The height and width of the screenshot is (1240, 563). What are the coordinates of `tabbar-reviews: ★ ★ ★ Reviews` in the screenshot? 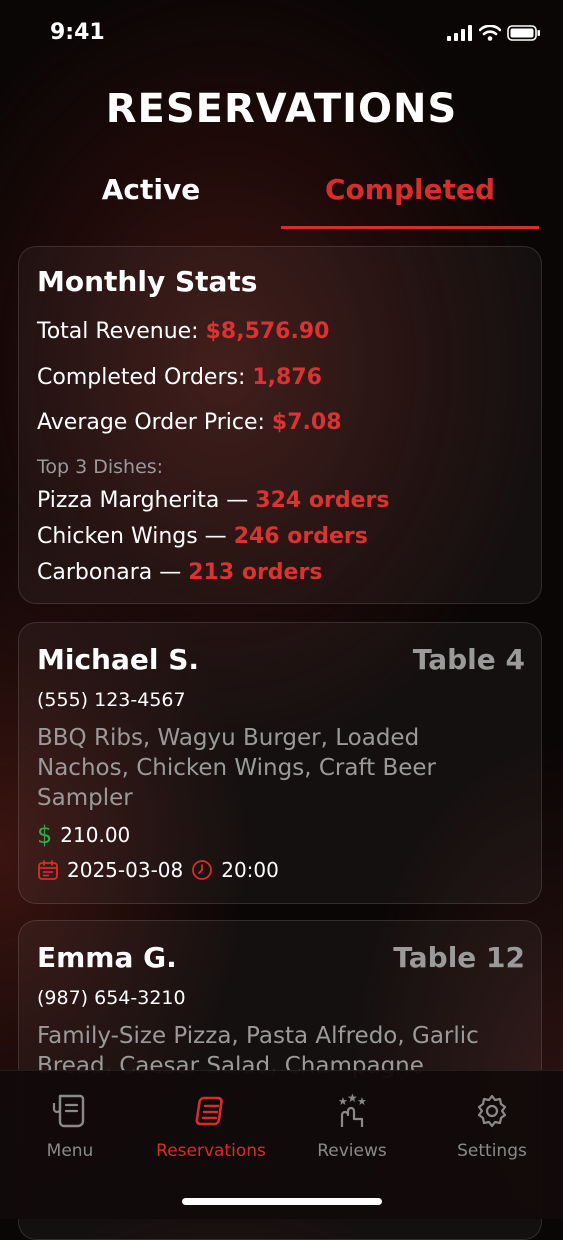 It's located at (352, 1126).